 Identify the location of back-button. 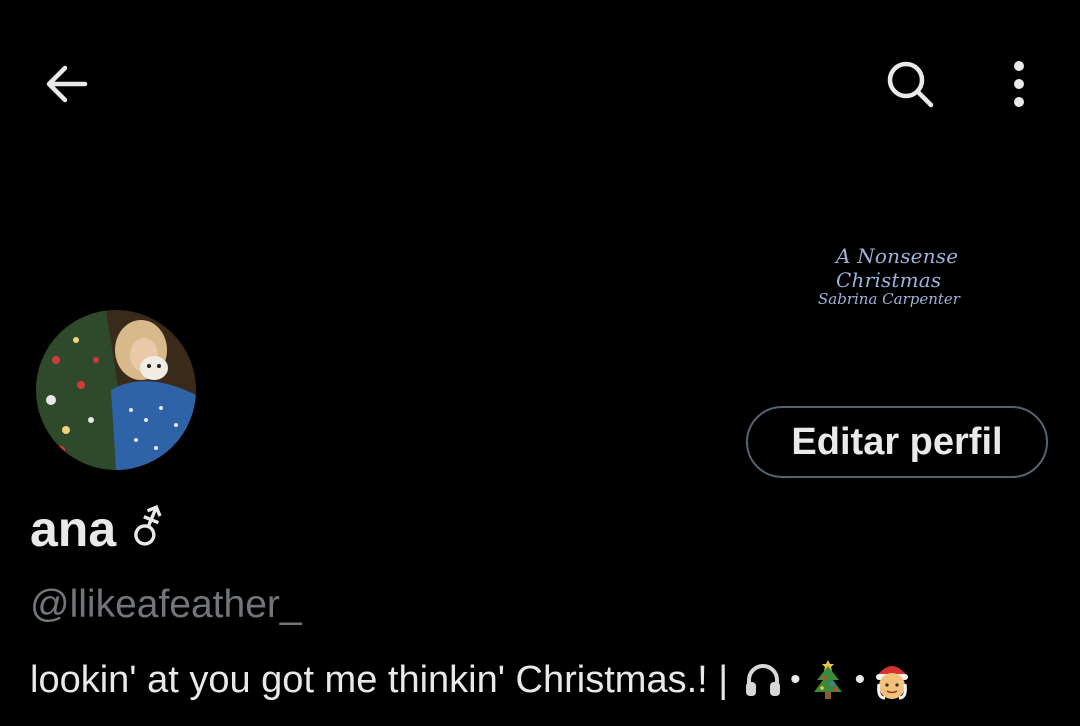
(66, 84).